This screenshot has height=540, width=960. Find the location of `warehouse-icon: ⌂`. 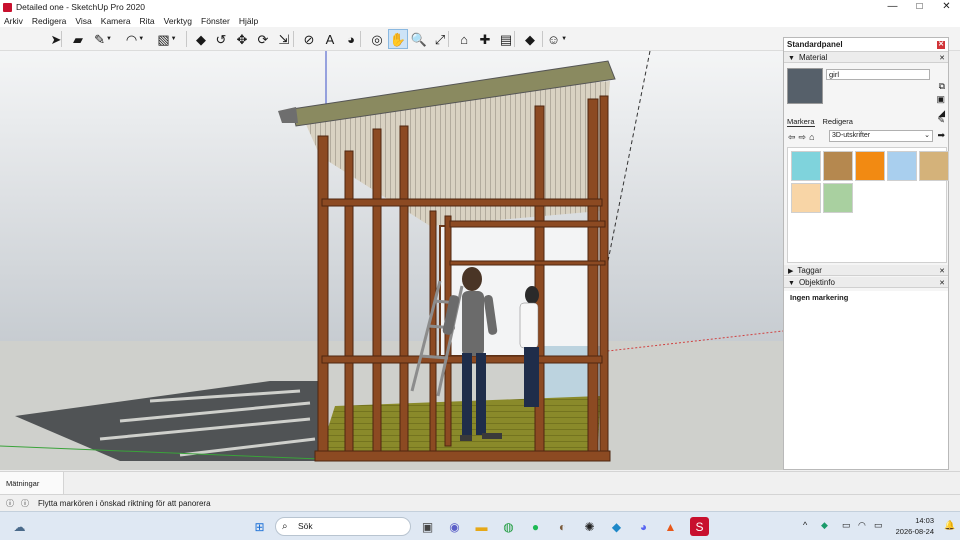

warehouse-icon: ⌂ is located at coordinates (464, 39).